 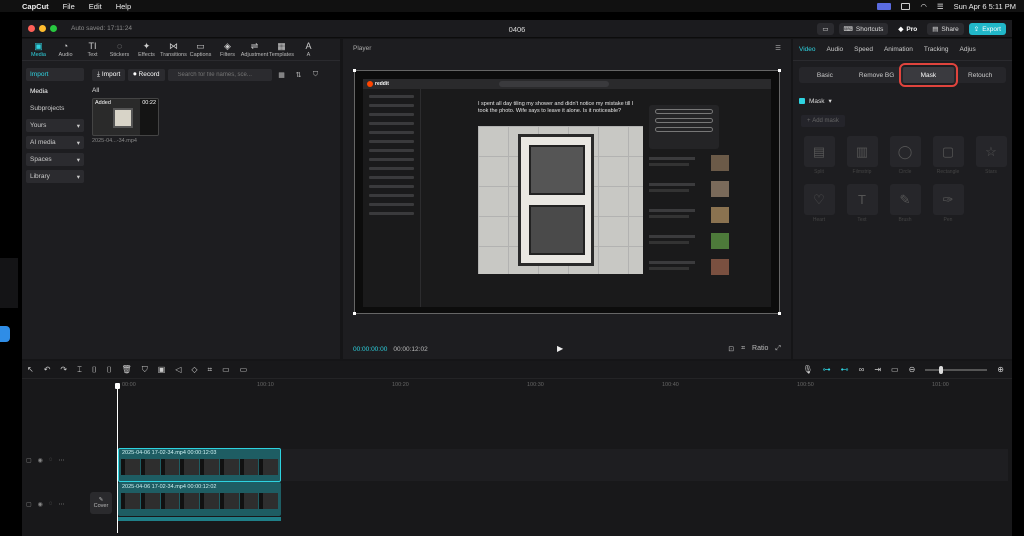 What do you see at coordinates (226, 369) in the screenshot?
I see `ai-tool-icon: ▭` at bounding box center [226, 369].